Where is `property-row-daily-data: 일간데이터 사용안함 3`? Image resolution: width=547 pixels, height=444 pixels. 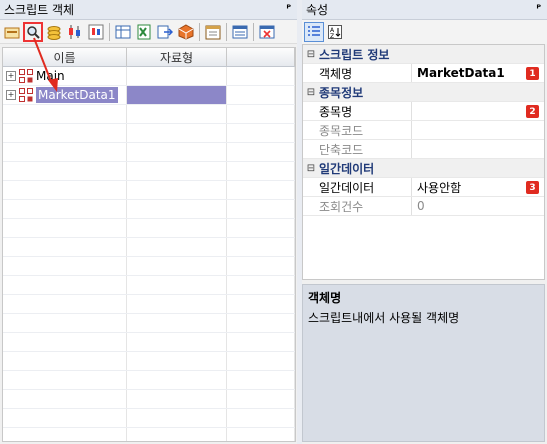 property-row-daily-data: 일간데이터 사용안함 3 is located at coordinates (423, 187).